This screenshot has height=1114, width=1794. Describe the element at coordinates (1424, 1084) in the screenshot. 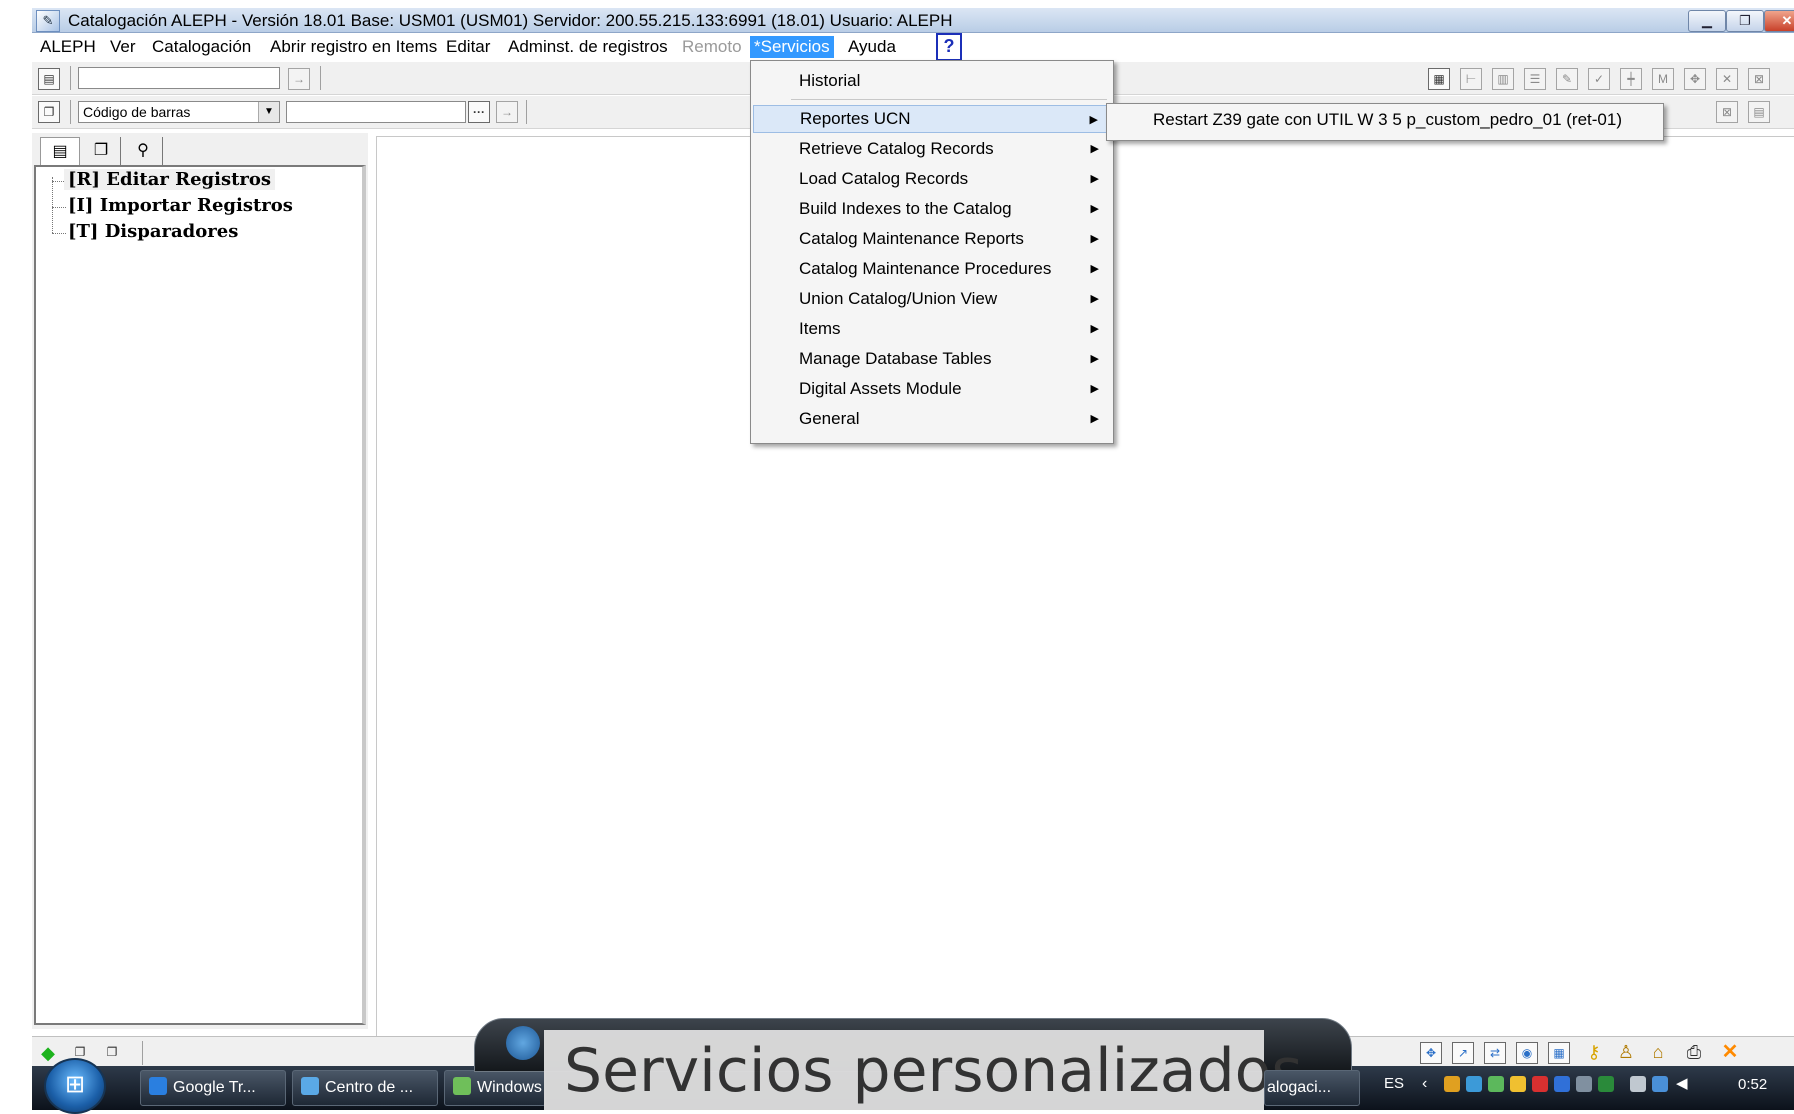

I see `tray-expand-icon: ‹` at that location.